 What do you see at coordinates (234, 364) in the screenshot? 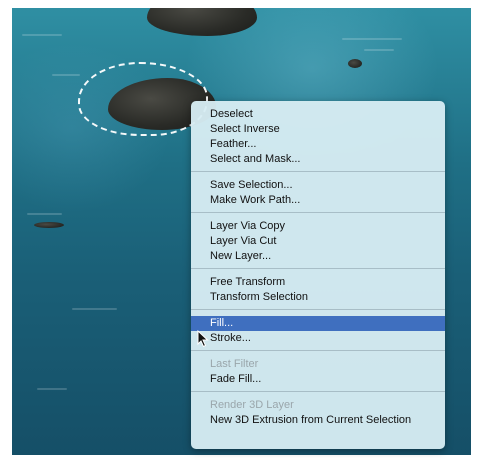
I see `menu-item-last-filter: Last Filter` at bounding box center [234, 364].